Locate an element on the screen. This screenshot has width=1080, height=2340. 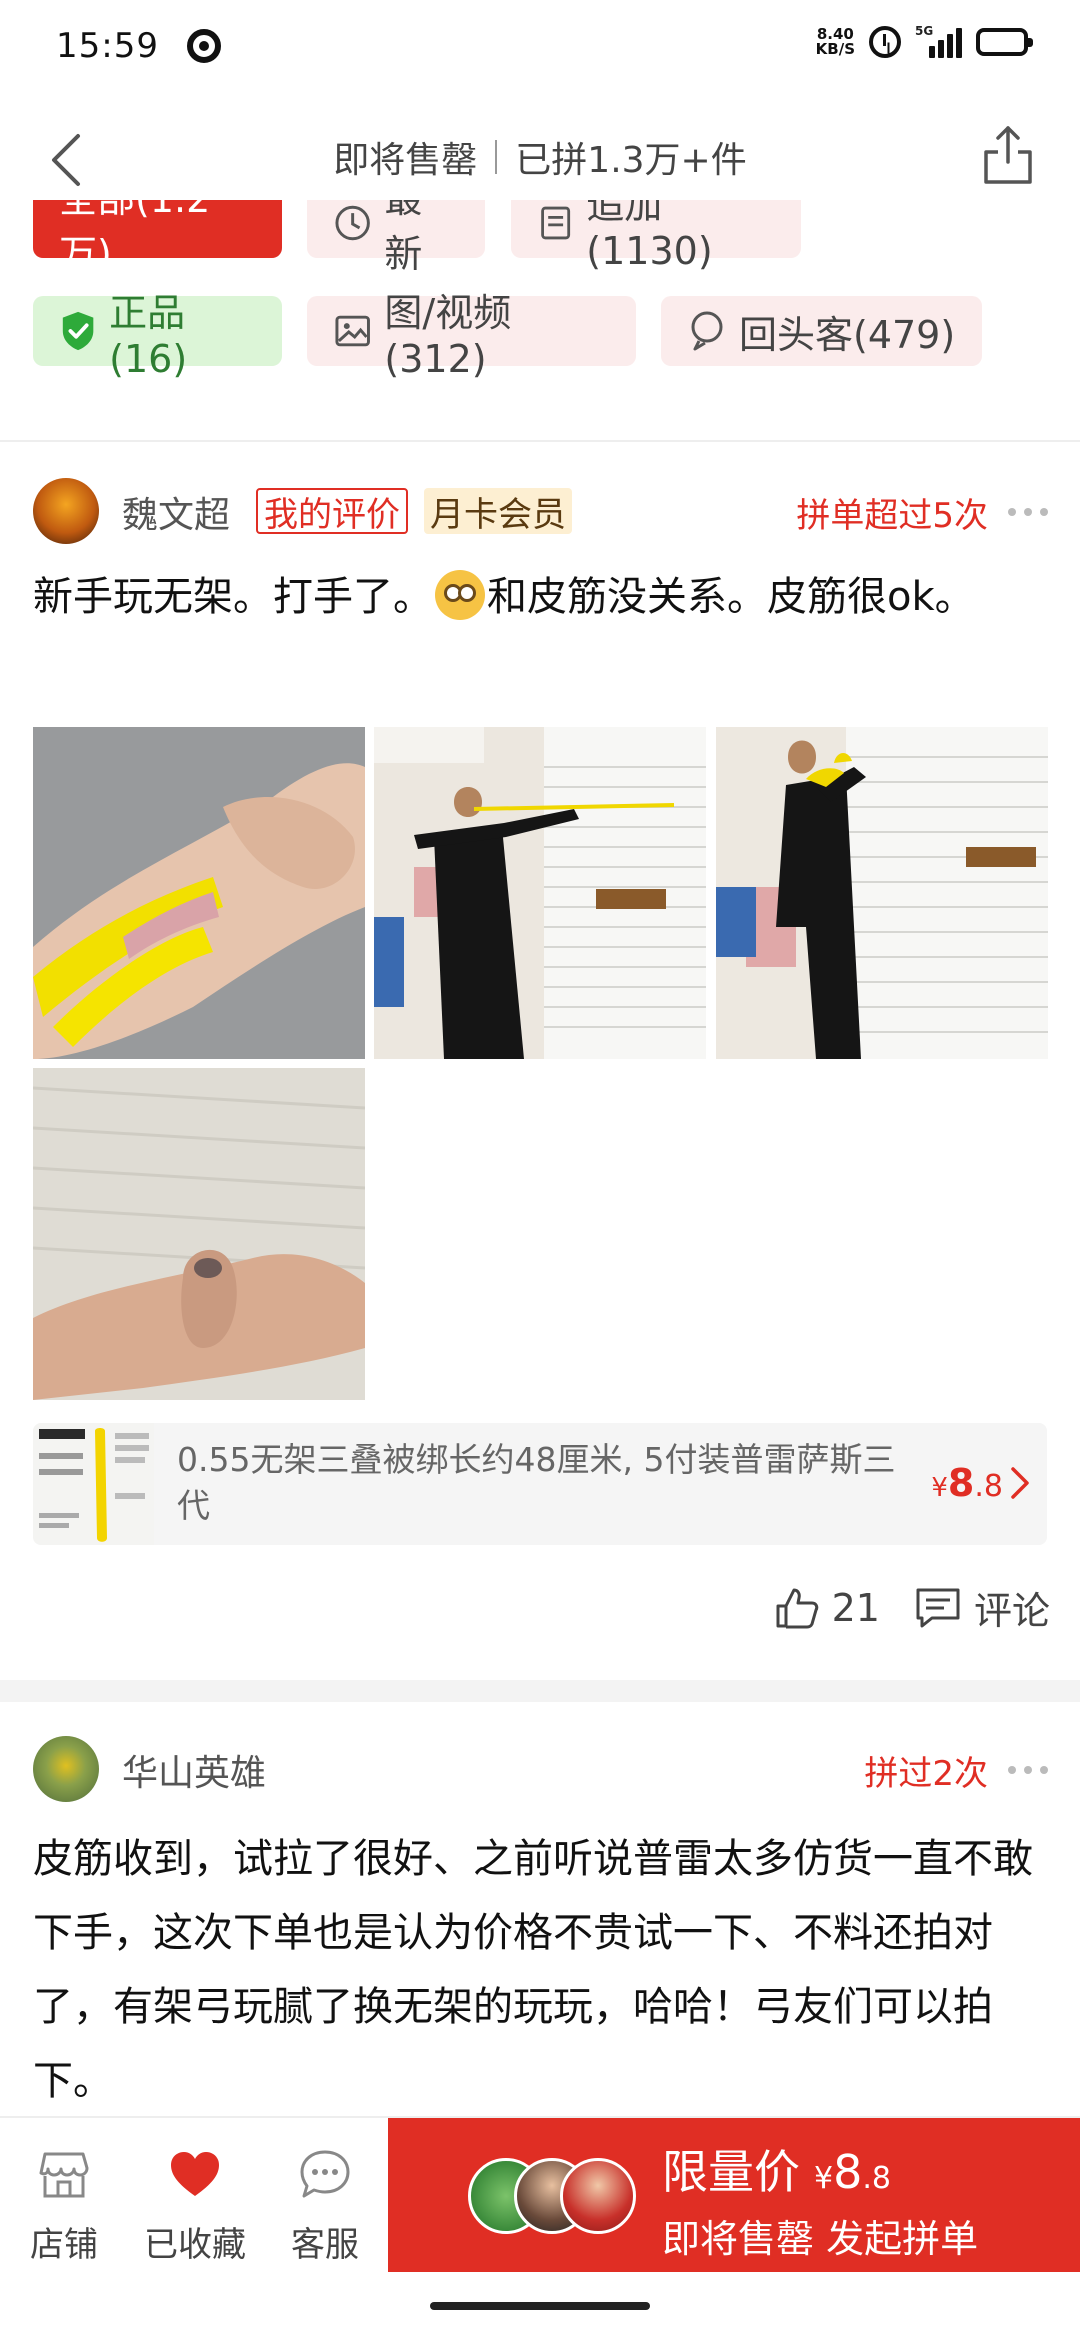
favorited-label: 已收藏 is located at coordinates (195, 2245).